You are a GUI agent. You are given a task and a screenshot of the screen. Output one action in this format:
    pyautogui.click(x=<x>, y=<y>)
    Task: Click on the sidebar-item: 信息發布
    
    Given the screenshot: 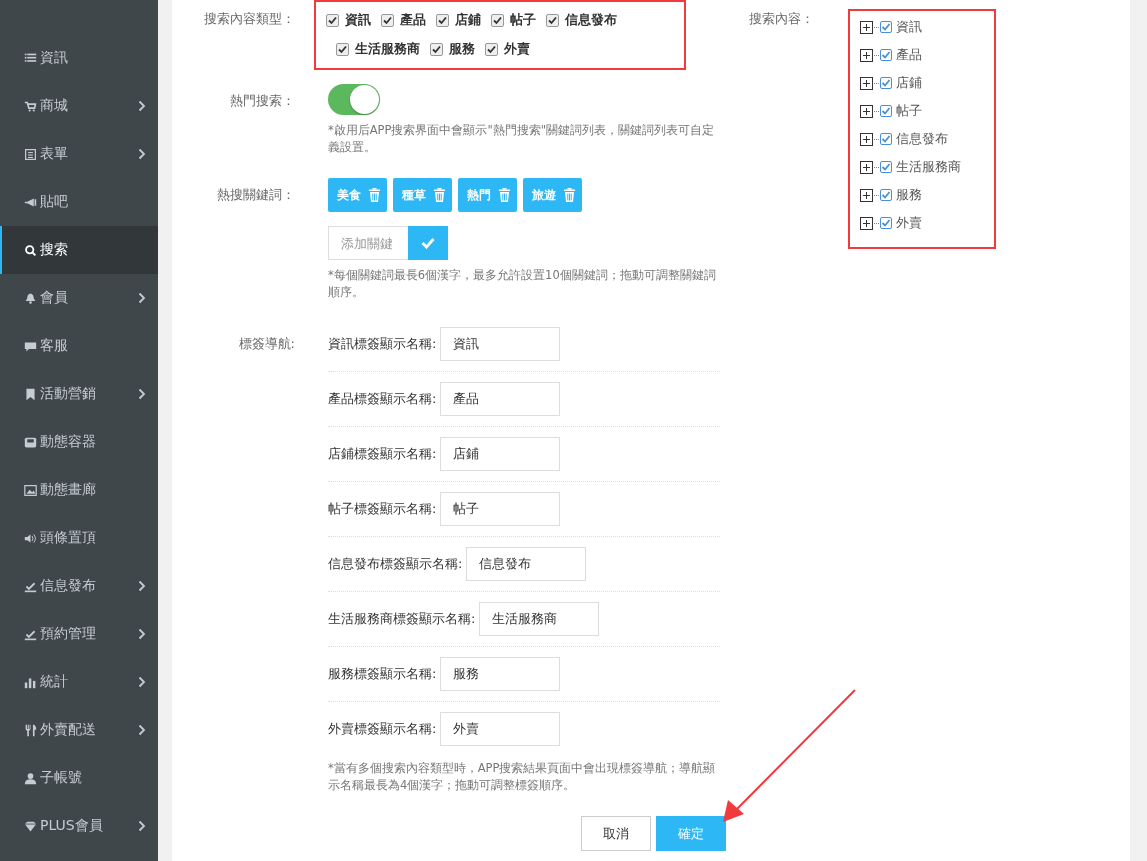 What is the action you would take?
    pyautogui.click(x=79, y=586)
    